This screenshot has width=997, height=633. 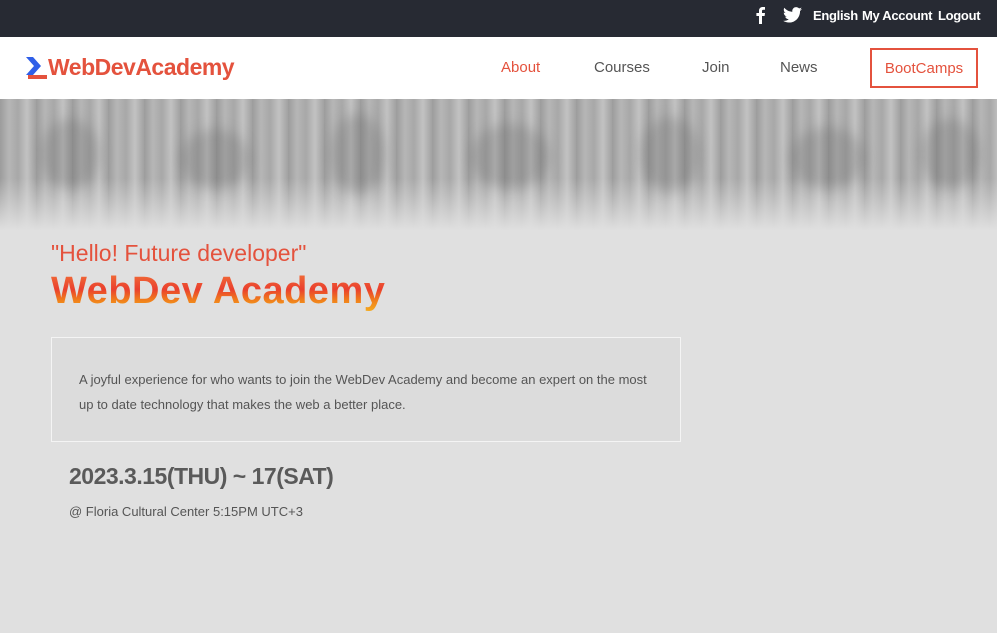 What do you see at coordinates (959, 15) in the screenshot?
I see `logout-link: Logout` at bounding box center [959, 15].